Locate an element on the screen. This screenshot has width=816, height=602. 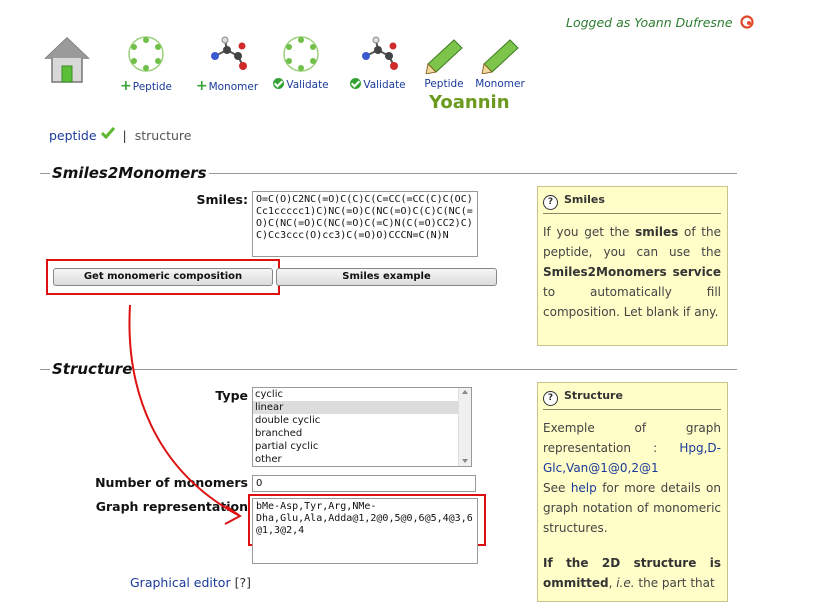
home-icon is located at coordinates (67, 59).